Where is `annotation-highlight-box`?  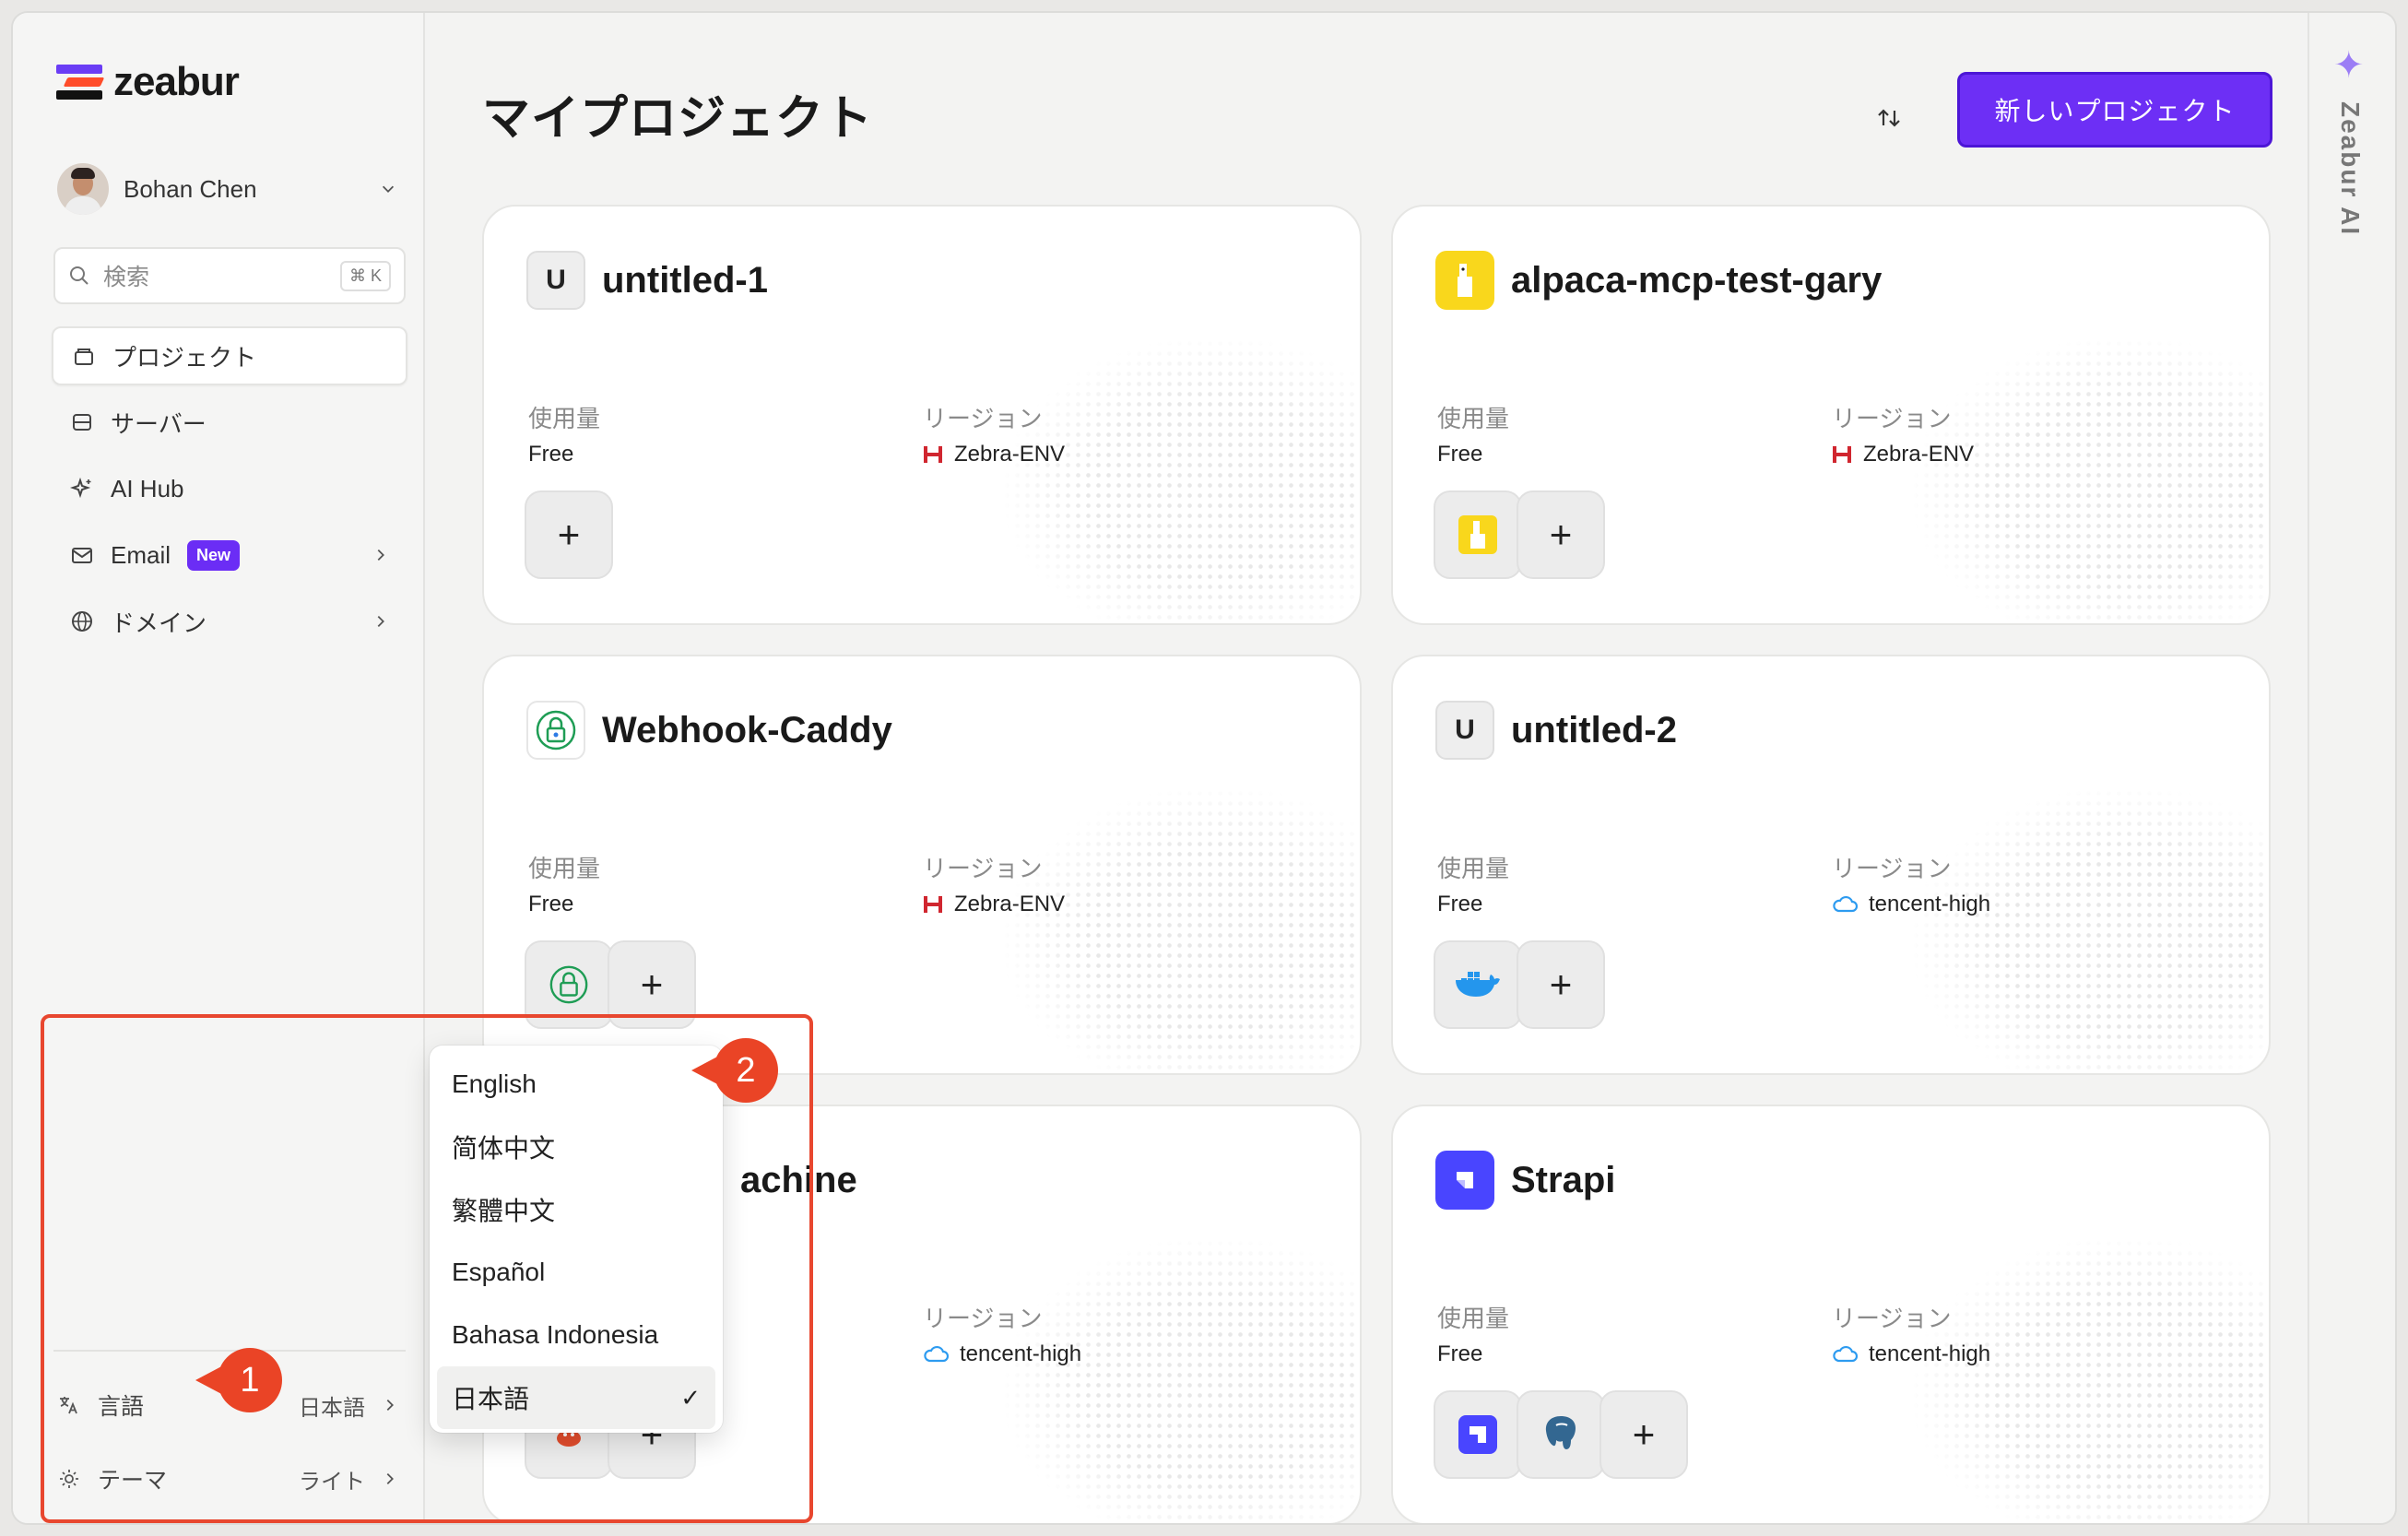
annotation-highlight-box is located at coordinates (427, 1268).